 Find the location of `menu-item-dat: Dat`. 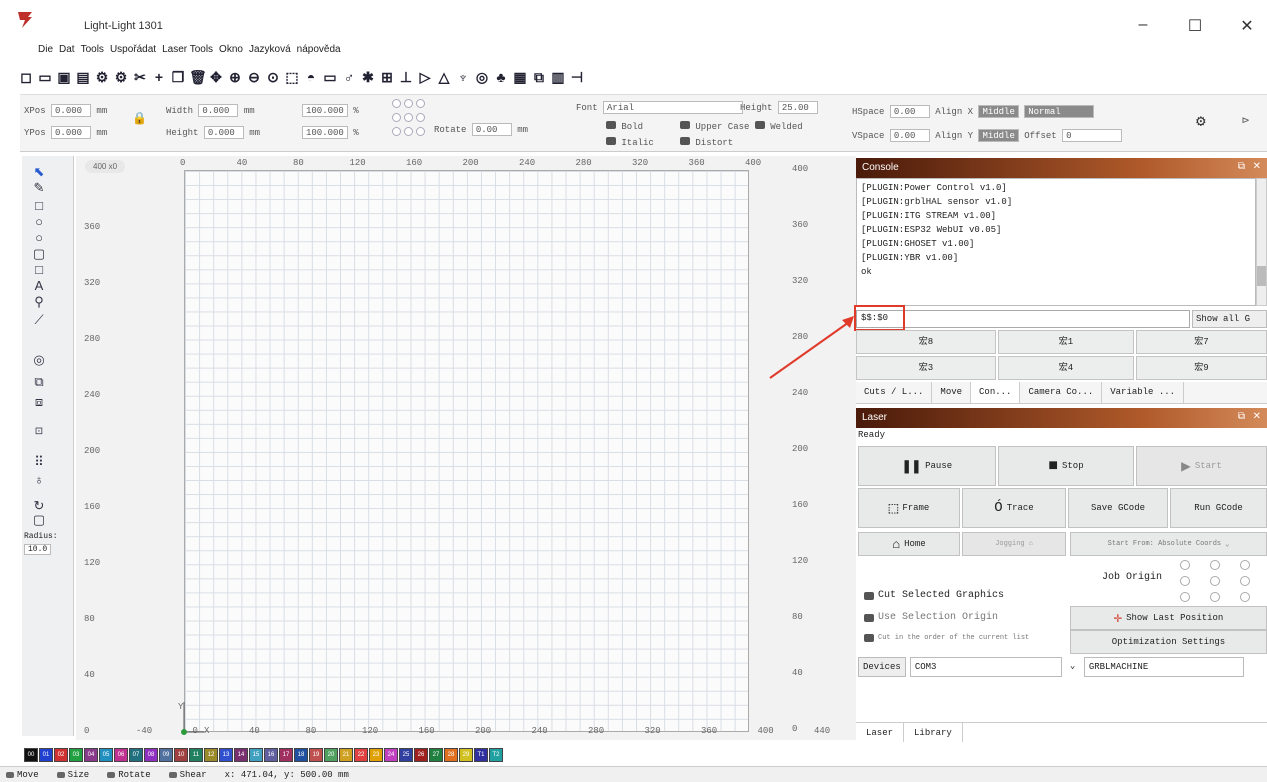

menu-item-dat: Dat is located at coordinates (67, 53).